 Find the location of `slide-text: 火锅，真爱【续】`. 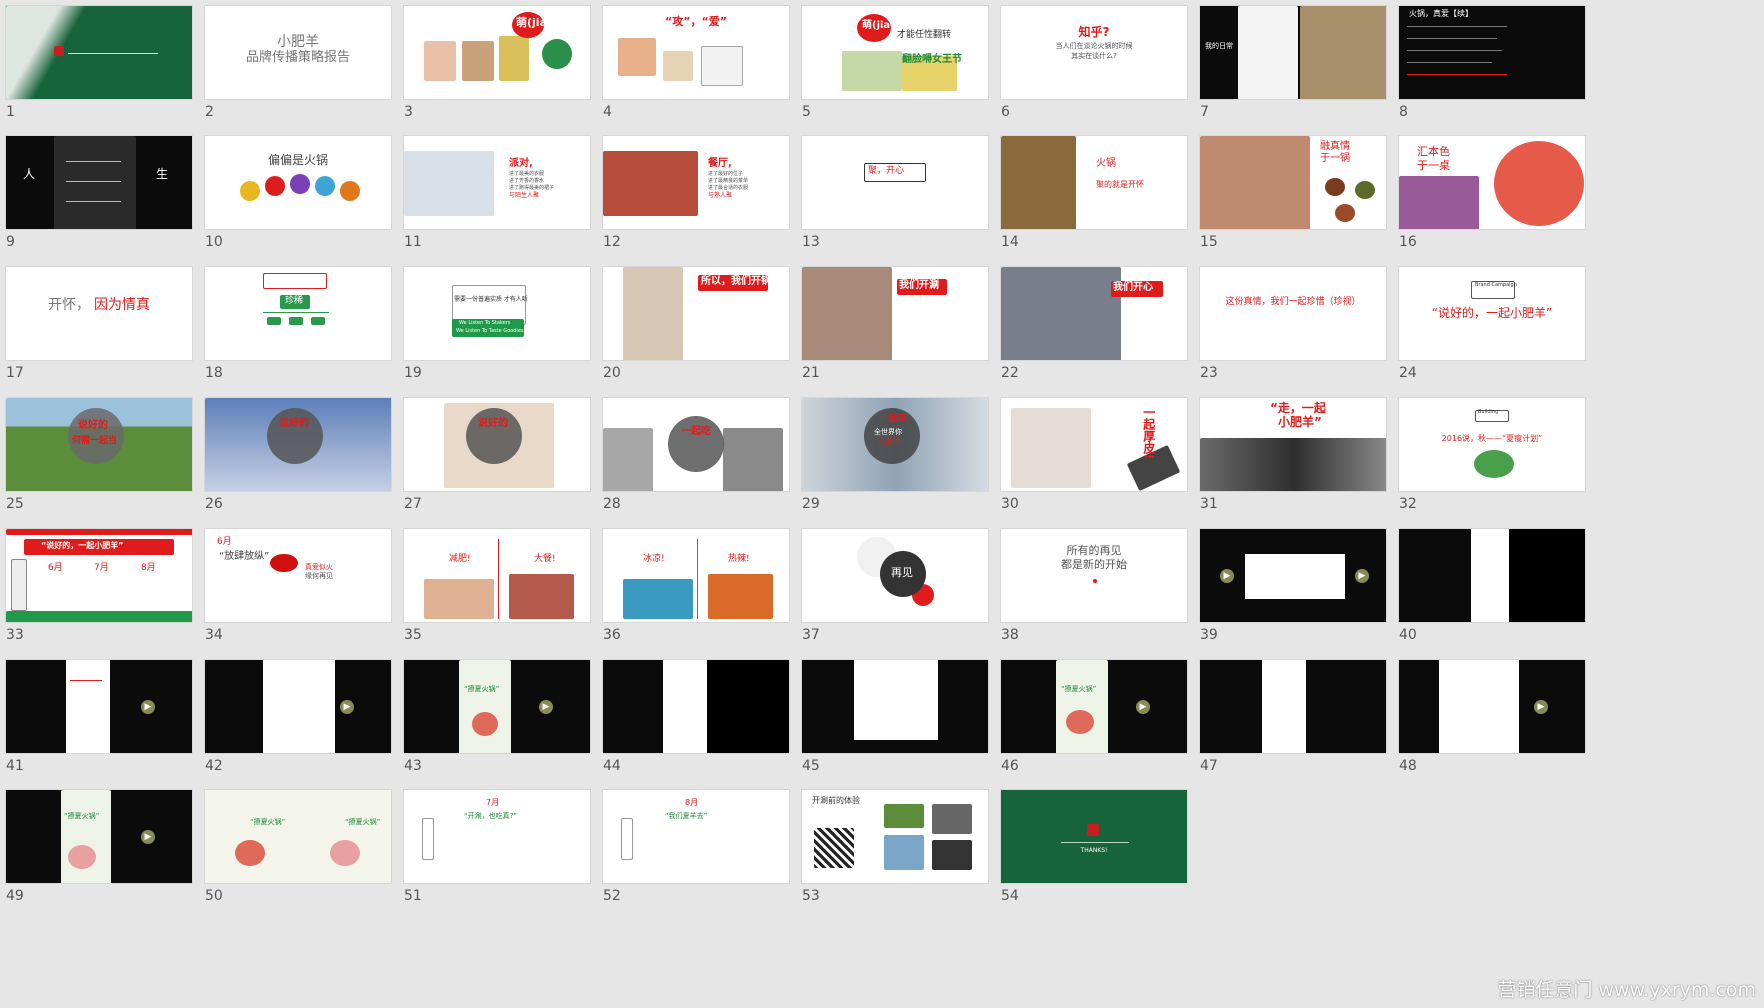

slide-text: 火锅，真爱【续】 is located at coordinates (1441, 13).